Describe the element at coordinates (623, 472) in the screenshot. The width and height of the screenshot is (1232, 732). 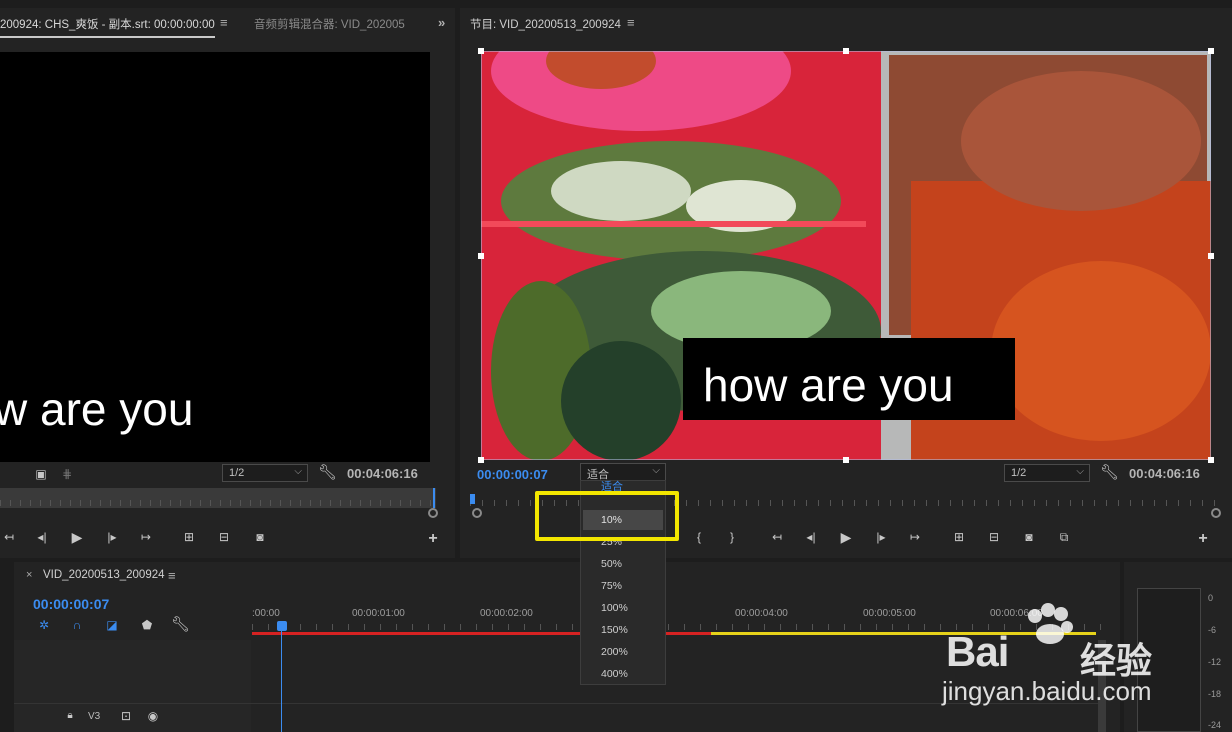
I see `zoom-level-select: 适合 ⌵` at that location.